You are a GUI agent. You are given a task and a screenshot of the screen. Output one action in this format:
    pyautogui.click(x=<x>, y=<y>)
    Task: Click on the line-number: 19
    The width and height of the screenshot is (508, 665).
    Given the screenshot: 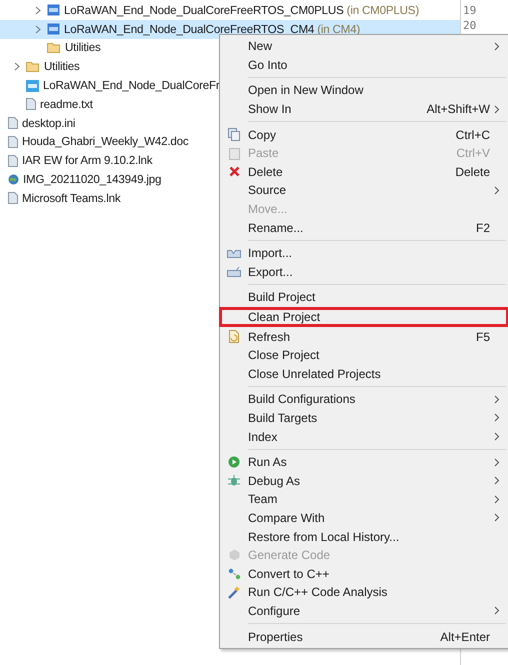 What is the action you would take?
    pyautogui.click(x=470, y=11)
    